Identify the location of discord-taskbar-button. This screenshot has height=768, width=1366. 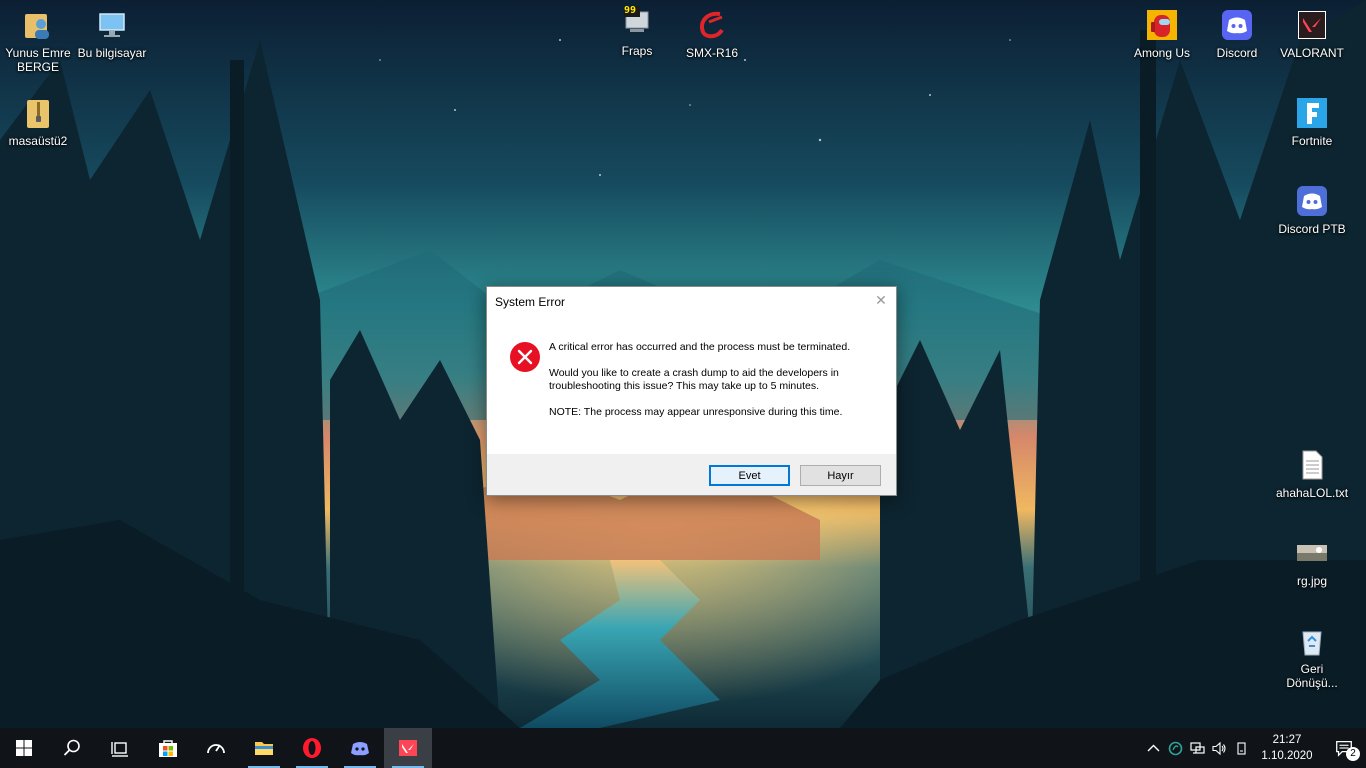
(360, 748).